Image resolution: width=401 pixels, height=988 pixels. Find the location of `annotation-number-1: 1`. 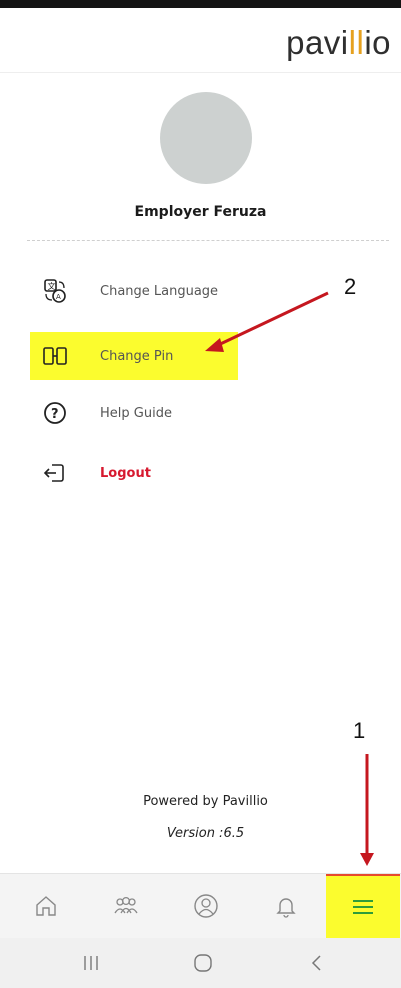

annotation-number-1: 1 is located at coordinates (359, 730).